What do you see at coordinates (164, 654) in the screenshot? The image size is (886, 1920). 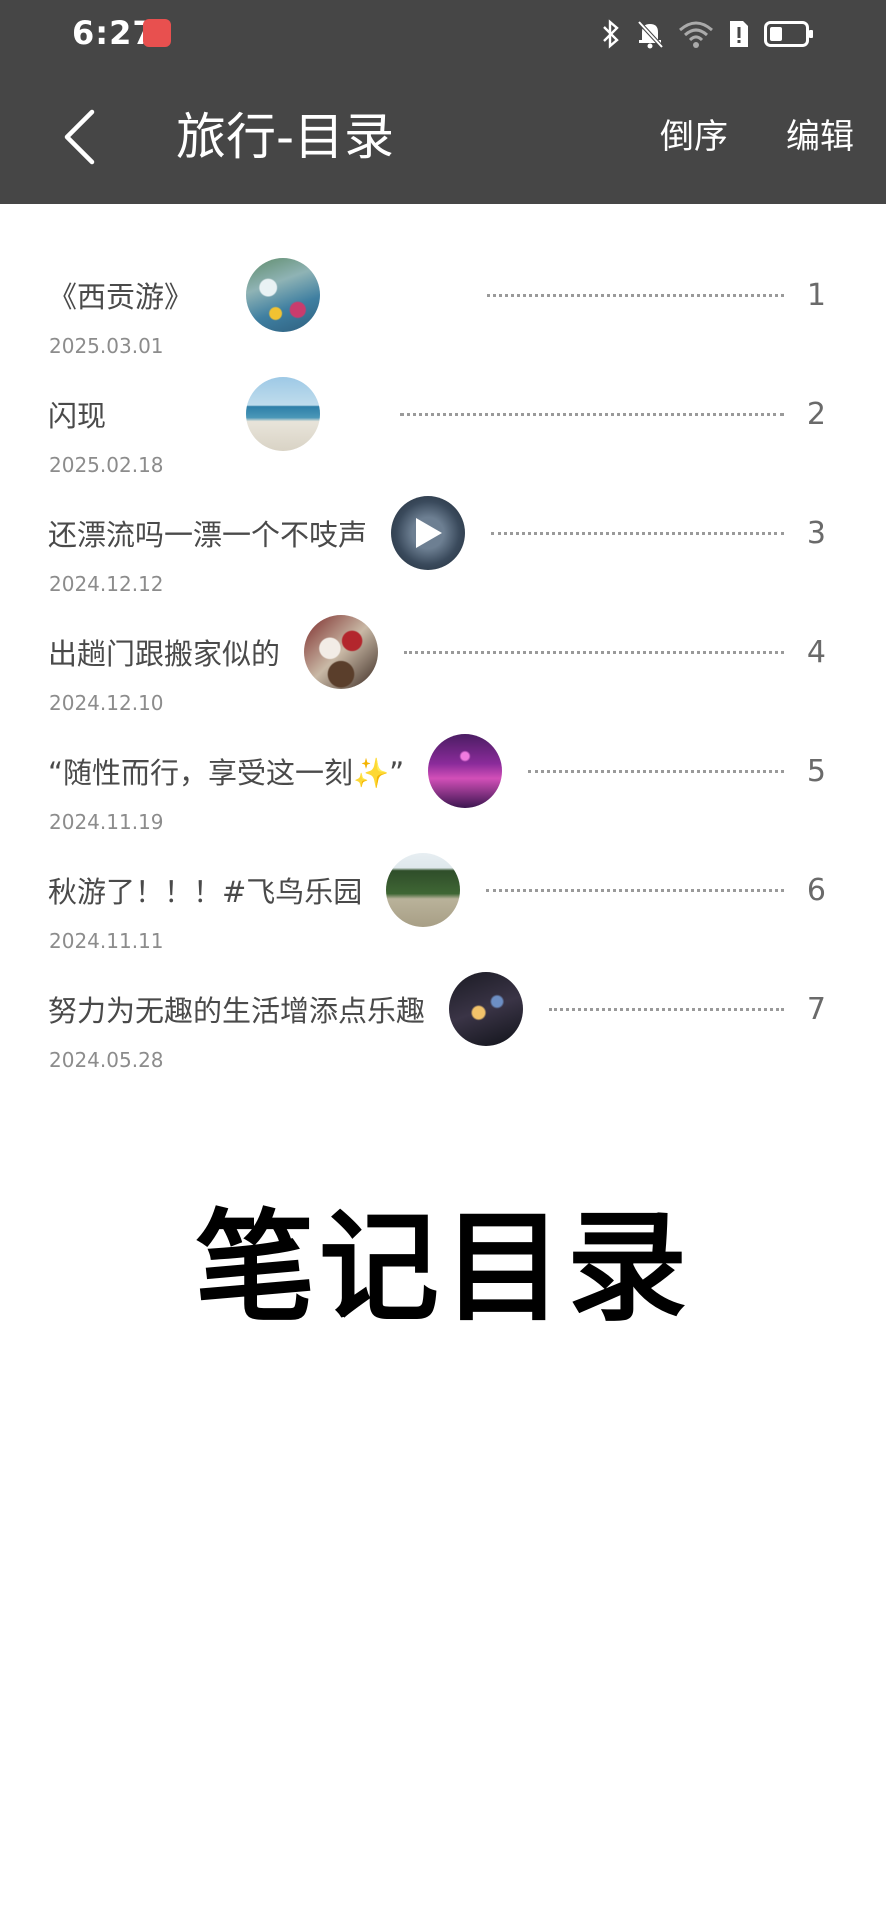 I see `toc-item-title: 出趟门跟搬家似的` at bounding box center [164, 654].